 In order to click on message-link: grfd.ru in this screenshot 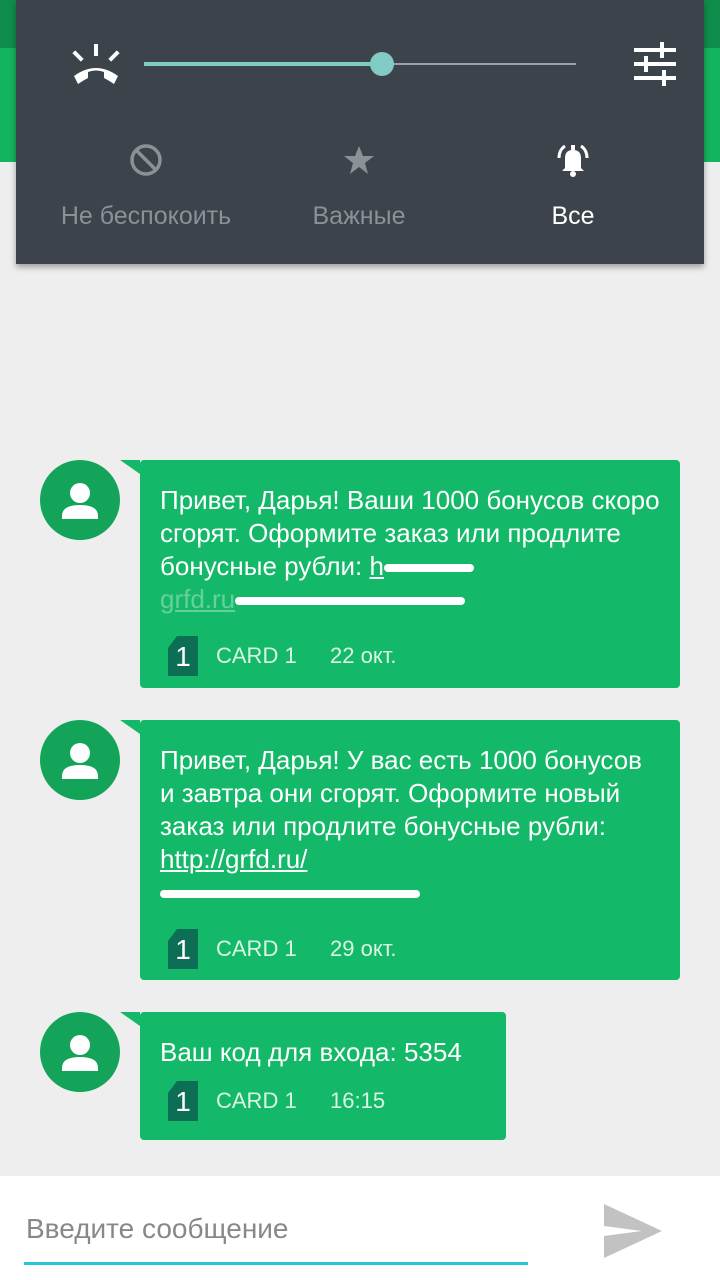, I will do `click(197, 599)`.